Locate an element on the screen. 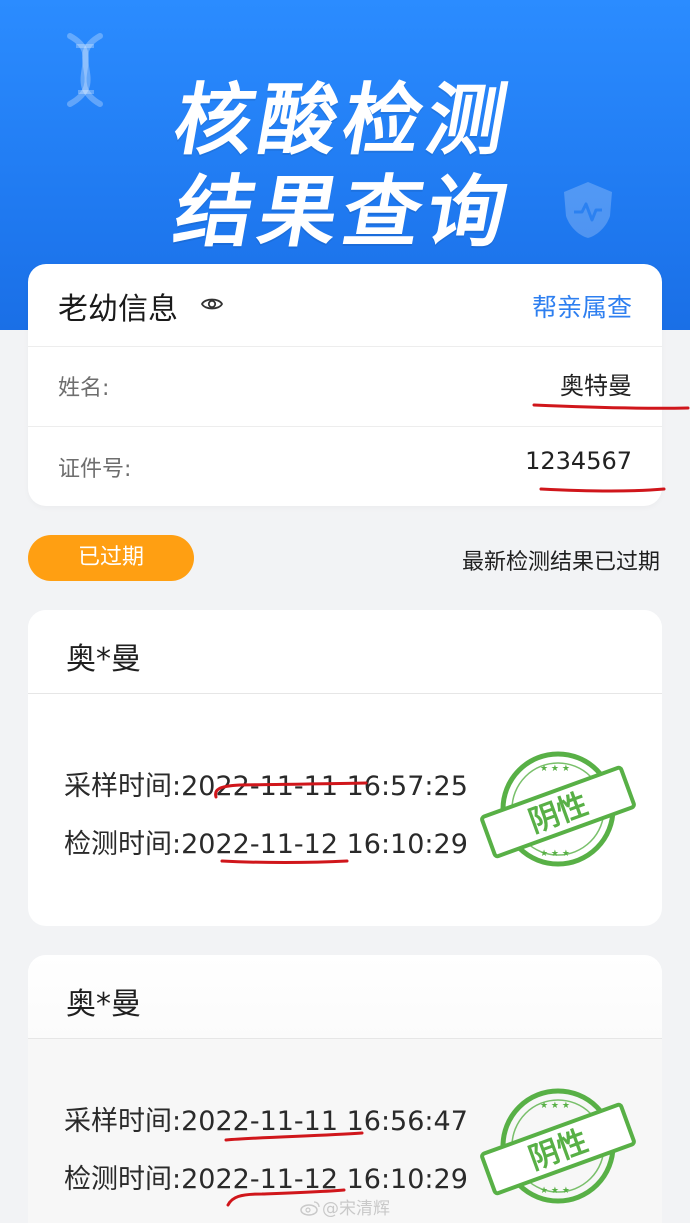 The height and width of the screenshot is (1223, 690). eye-icon is located at coordinates (212, 304).